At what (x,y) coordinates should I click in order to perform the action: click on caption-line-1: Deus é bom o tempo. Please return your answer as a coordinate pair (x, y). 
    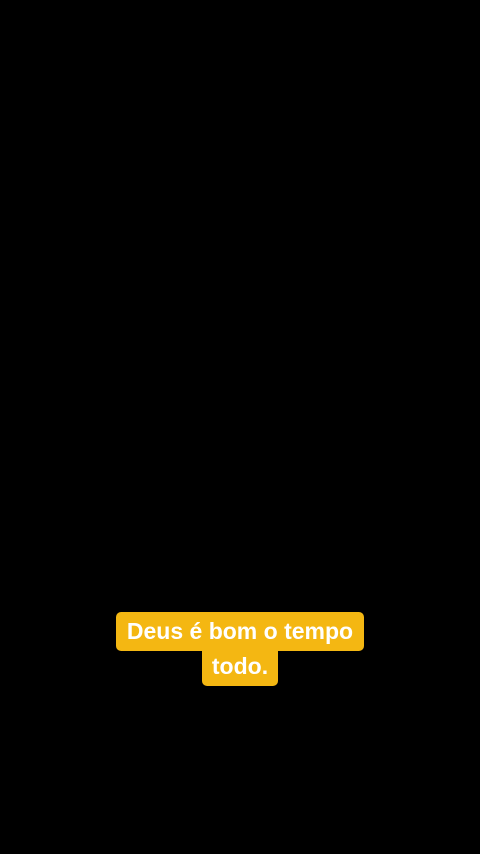
    Looking at the image, I should click on (240, 631).